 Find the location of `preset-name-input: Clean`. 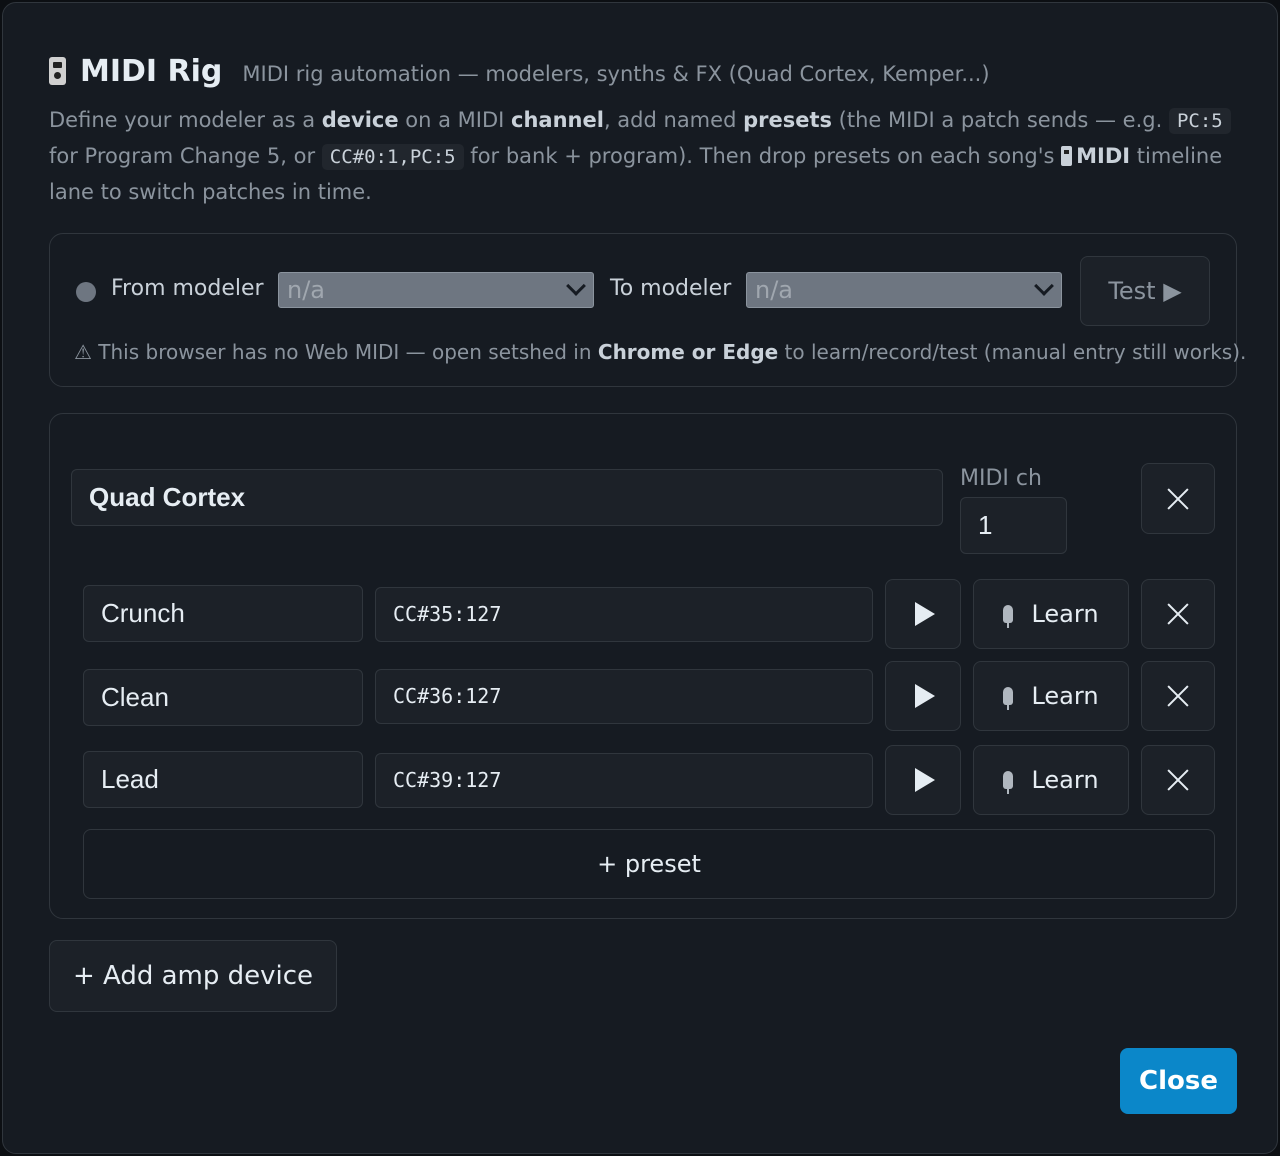

preset-name-input: Clean is located at coordinates (223, 697).